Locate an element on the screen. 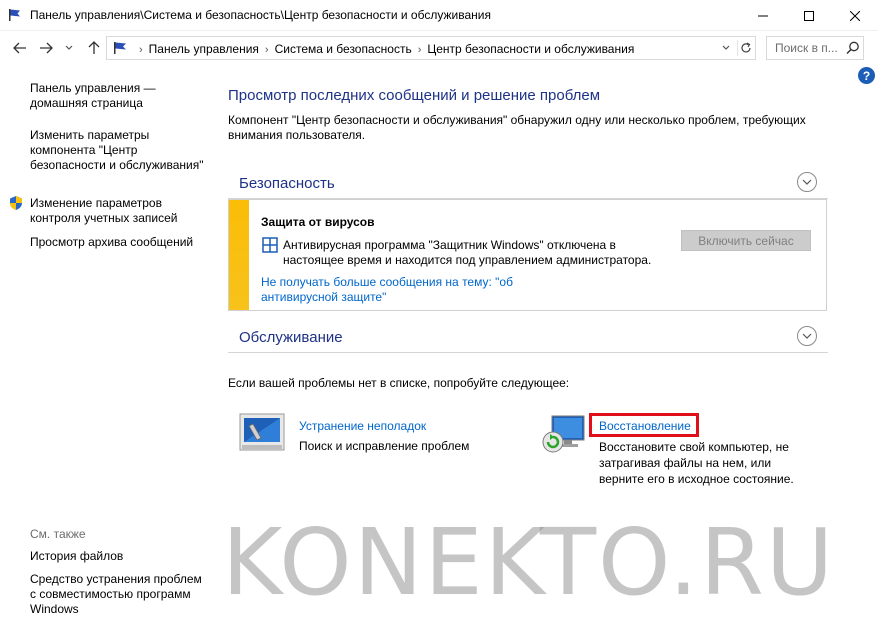  search-box is located at coordinates (815, 48).